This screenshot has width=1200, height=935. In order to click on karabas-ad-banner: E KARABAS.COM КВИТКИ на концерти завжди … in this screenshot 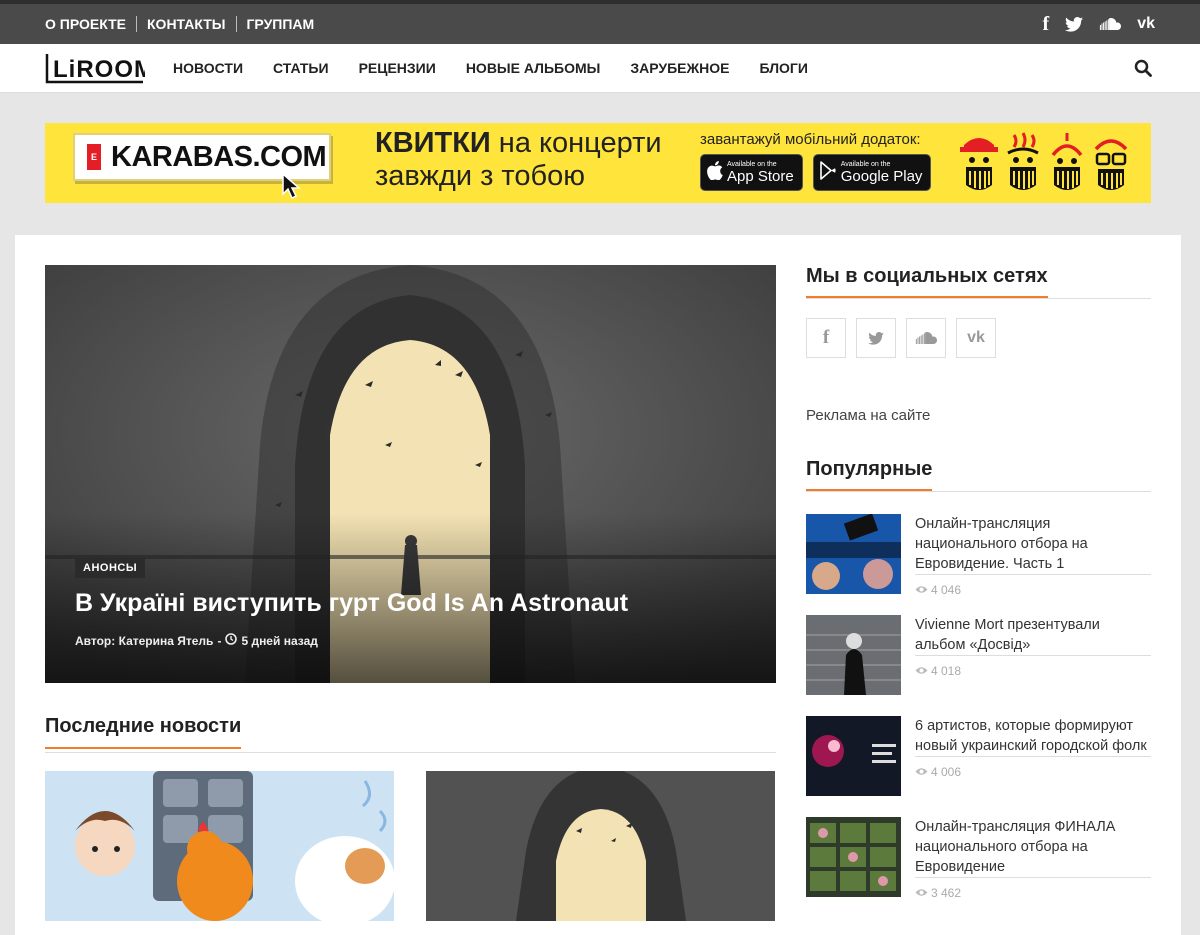, I will do `click(598, 163)`.